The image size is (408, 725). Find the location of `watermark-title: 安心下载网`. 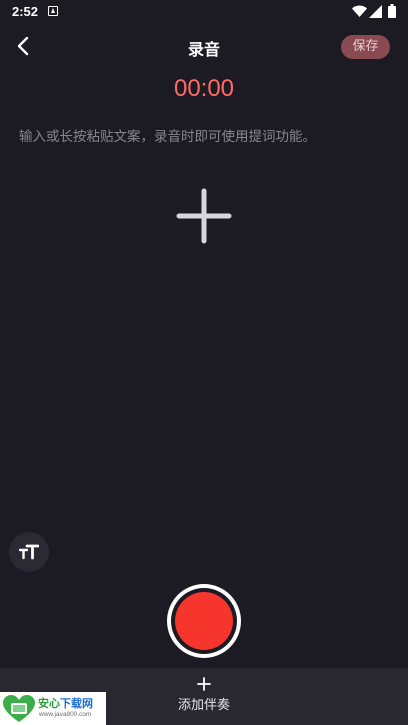

watermark-title: 安心下载网 is located at coordinates (65, 703).